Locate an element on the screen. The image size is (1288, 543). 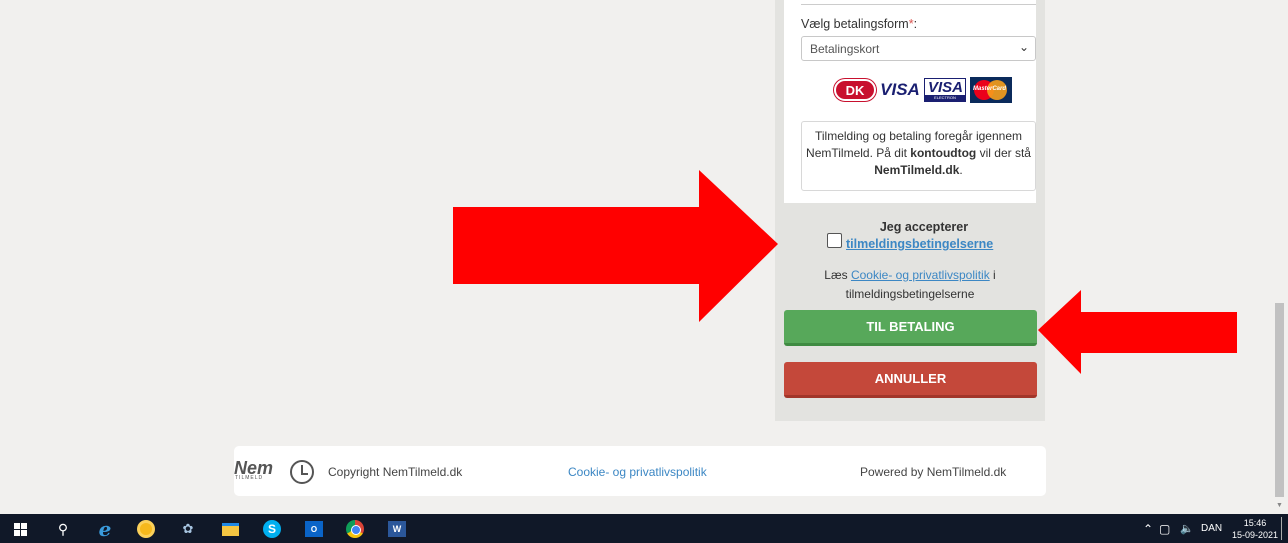
search-icon: ⚲ is located at coordinates (63, 529).